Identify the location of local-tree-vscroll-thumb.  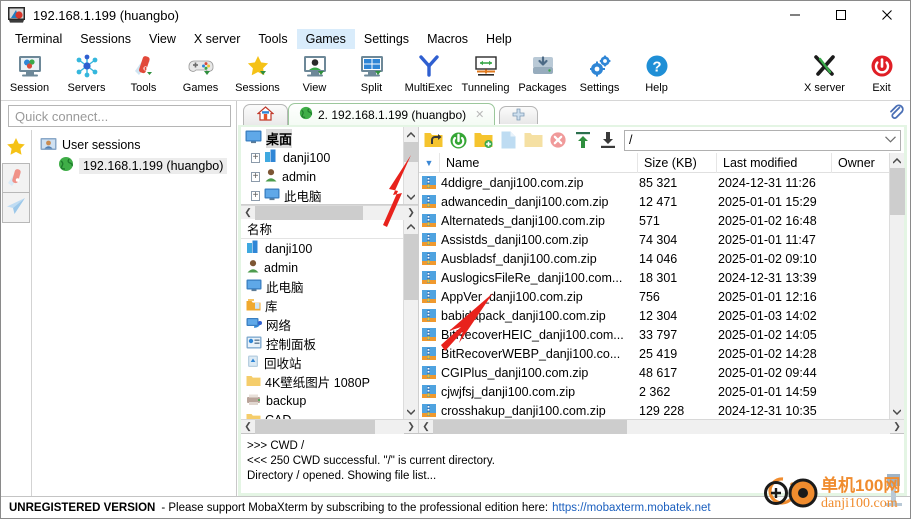
(411, 152).